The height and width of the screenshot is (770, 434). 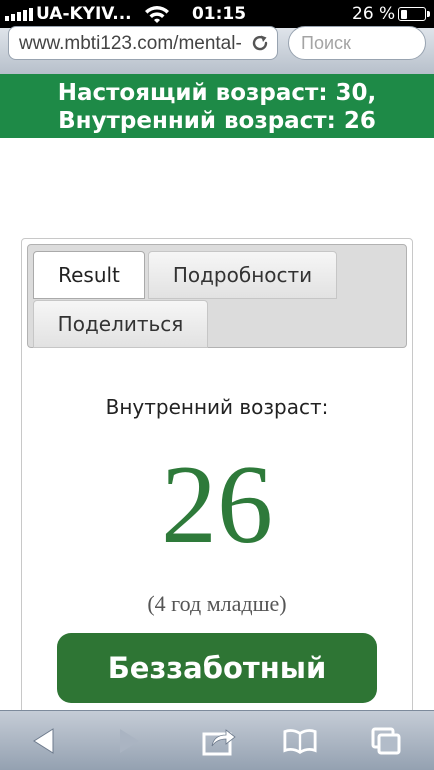 What do you see at coordinates (217, 407) in the screenshot?
I see `inner-age-label: Внутренний возраст:` at bounding box center [217, 407].